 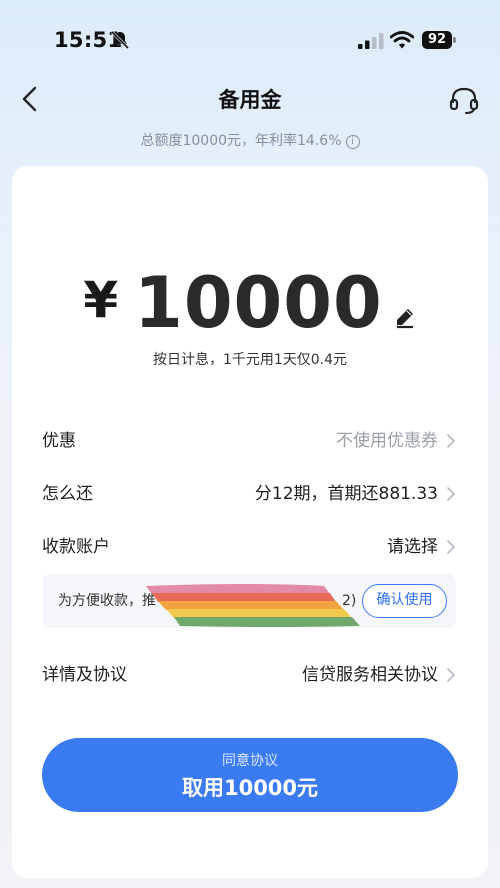 I want to click on nav-bar: 备用金, so click(x=250, y=99).